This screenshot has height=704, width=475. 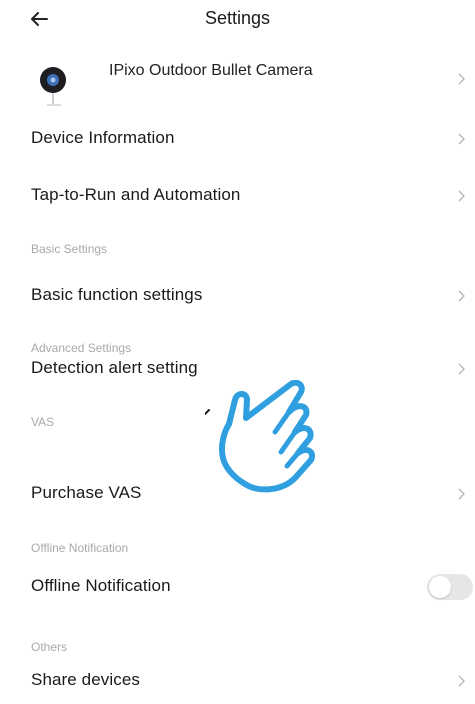 I want to click on device-row: IPixo Outdoor Bullet Camera, so click(x=237, y=83).